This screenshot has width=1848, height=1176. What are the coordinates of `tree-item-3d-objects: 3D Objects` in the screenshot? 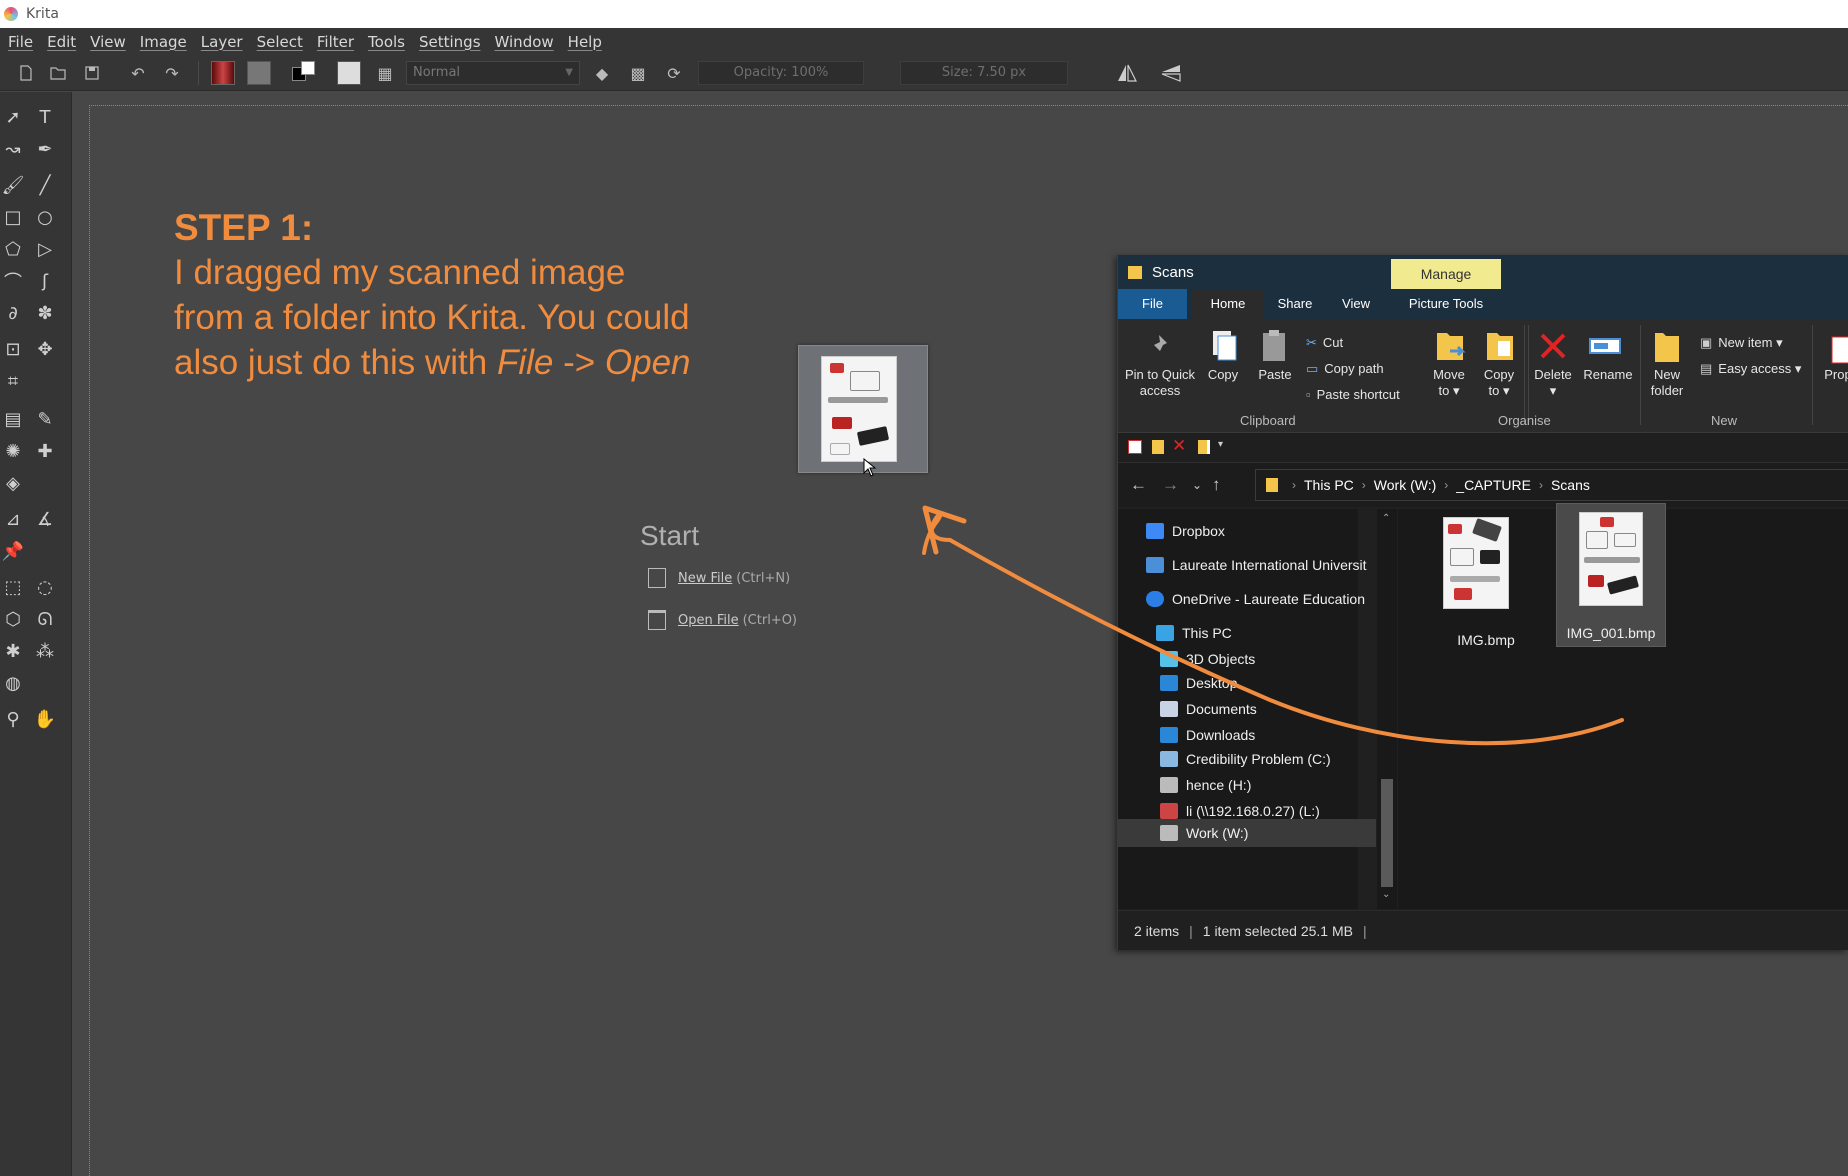 It's located at (1207, 659).